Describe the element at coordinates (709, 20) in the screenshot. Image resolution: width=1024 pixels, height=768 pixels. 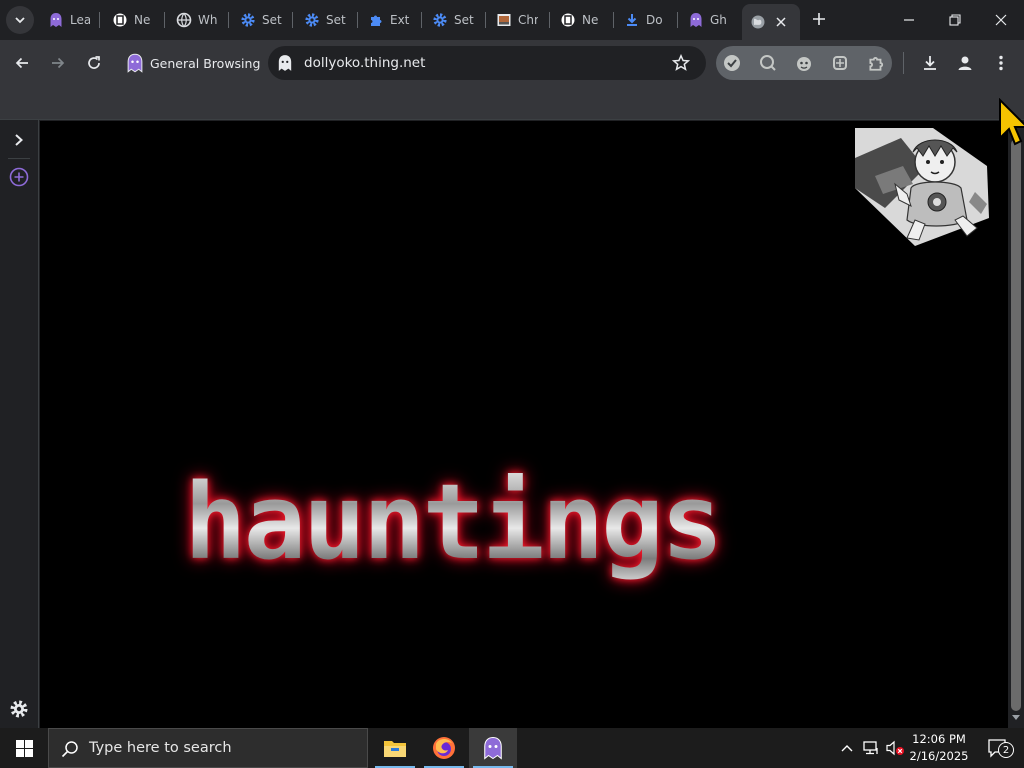
I see `tab-11: Gh` at that location.